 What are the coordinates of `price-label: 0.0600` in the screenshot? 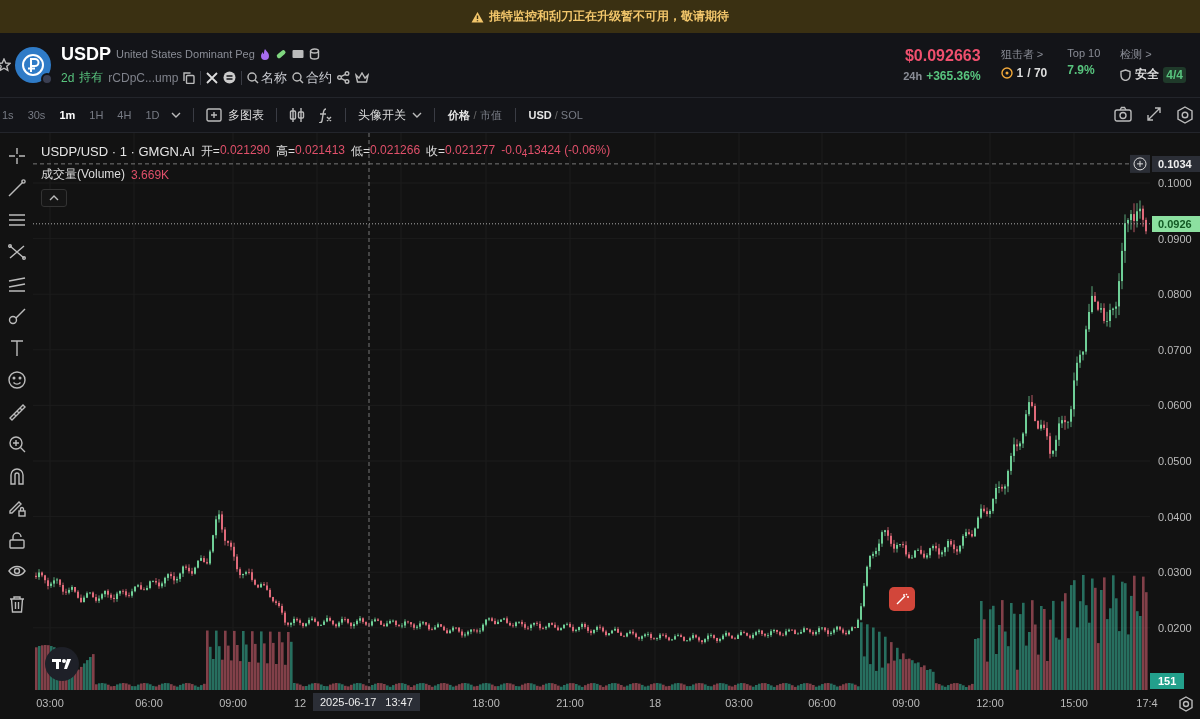 It's located at (1175, 405).